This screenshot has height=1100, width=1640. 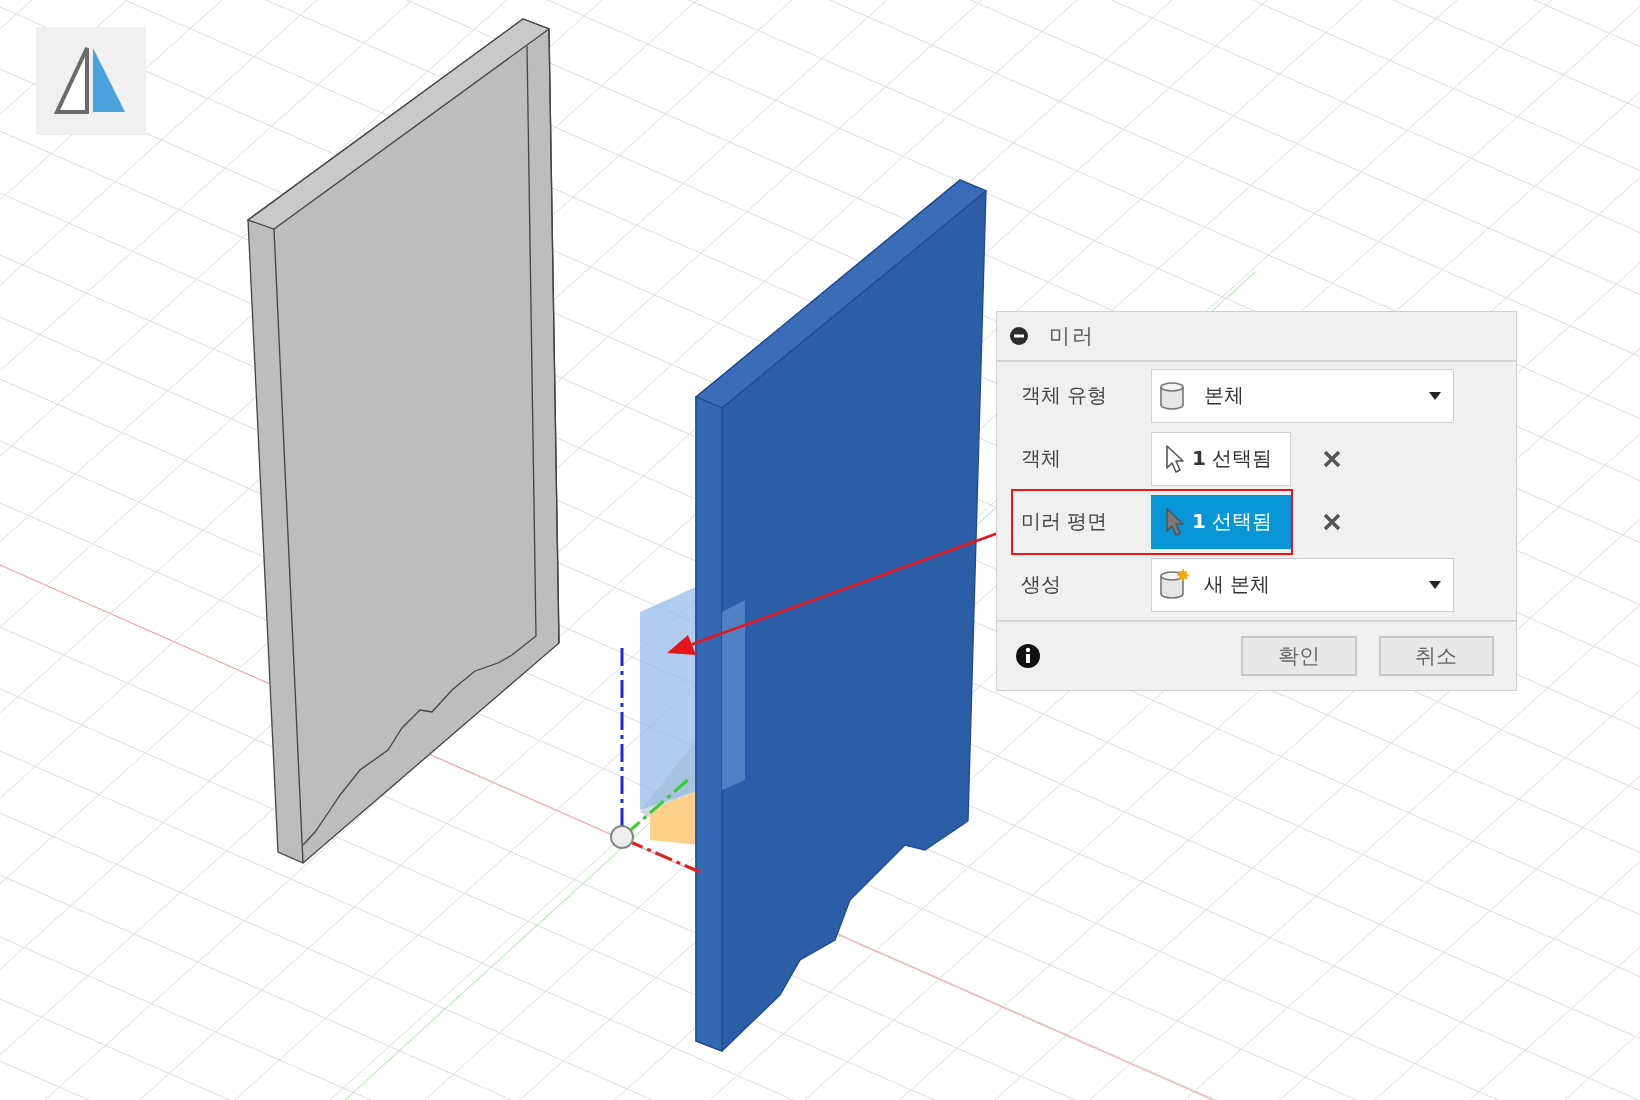 I want to click on mirror-tool-icon, so click(x=91, y=81).